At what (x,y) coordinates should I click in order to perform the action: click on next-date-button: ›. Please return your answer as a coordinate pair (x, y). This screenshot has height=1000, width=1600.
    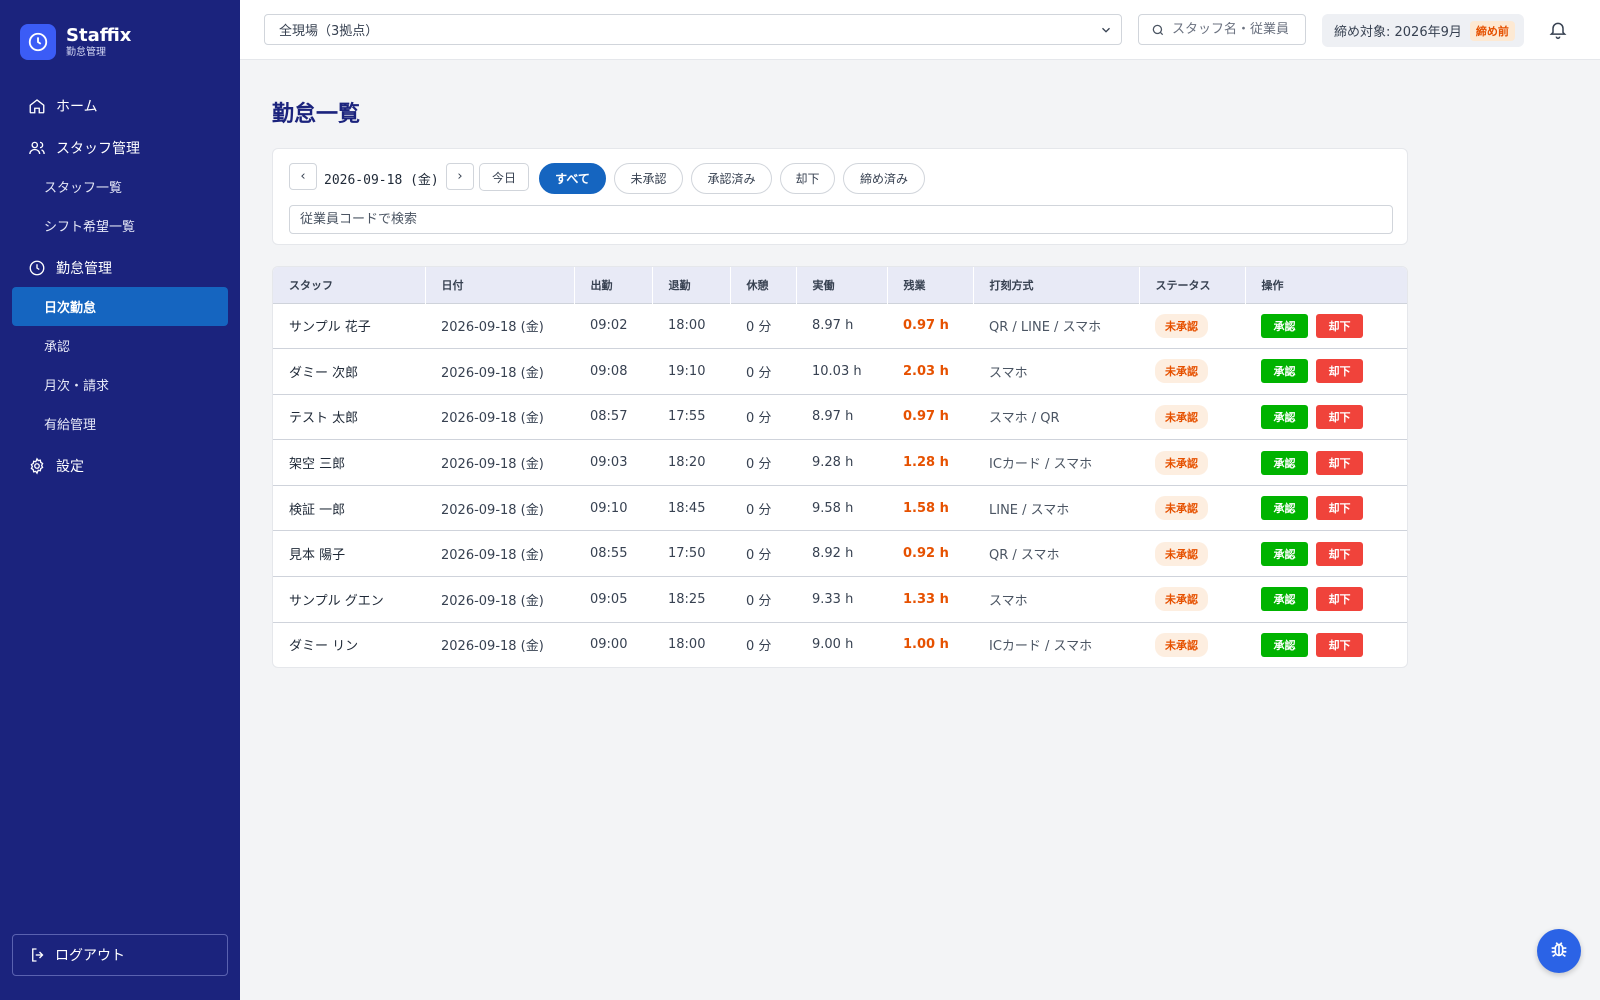
    Looking at the image, I should click on (460, 176).